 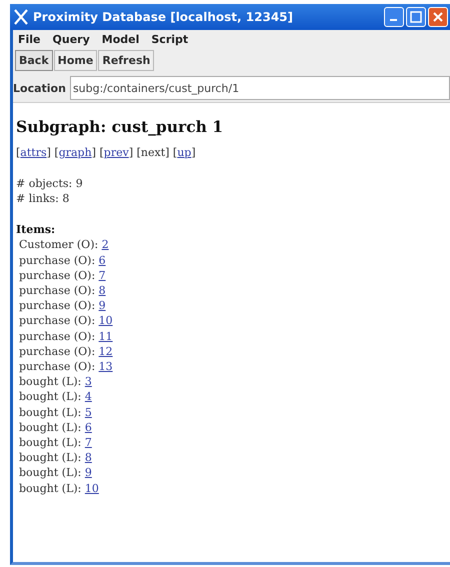 What do you see at coordinates (55, 412) in the screenshot?
I see `item-row-text: bought (L): 5` at bounding box center [55, 412].